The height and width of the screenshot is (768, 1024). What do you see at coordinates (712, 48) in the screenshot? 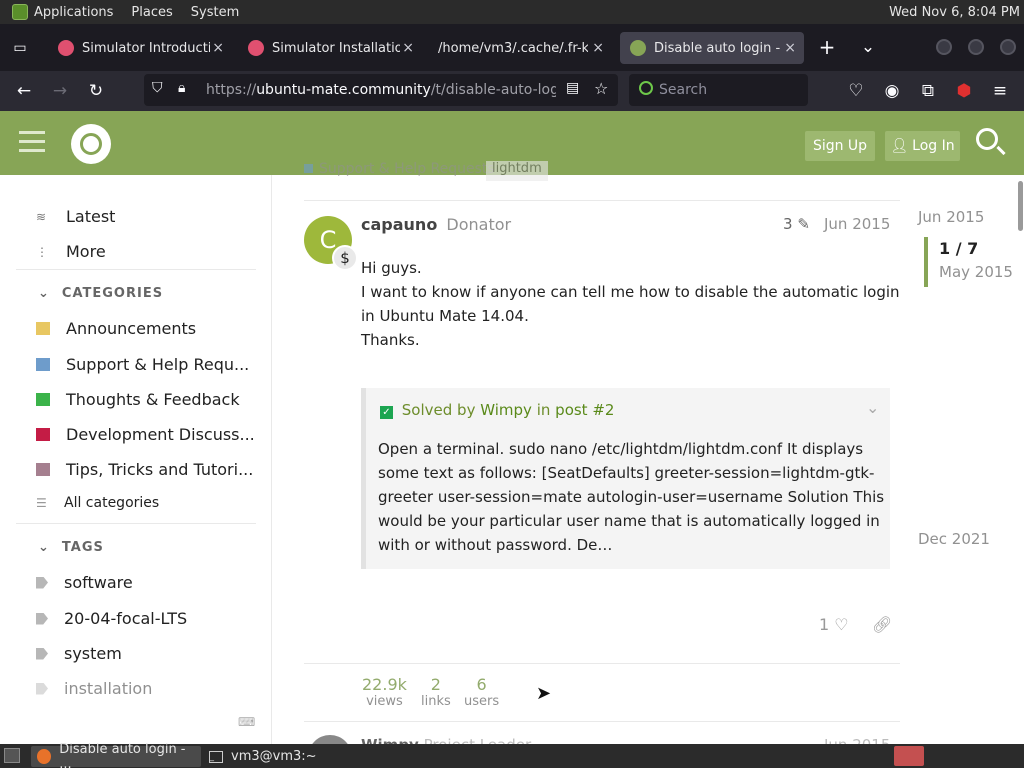
I see `tab-disable-auto-login: Disable auto login - S ×` at bounding box center [712, 48].